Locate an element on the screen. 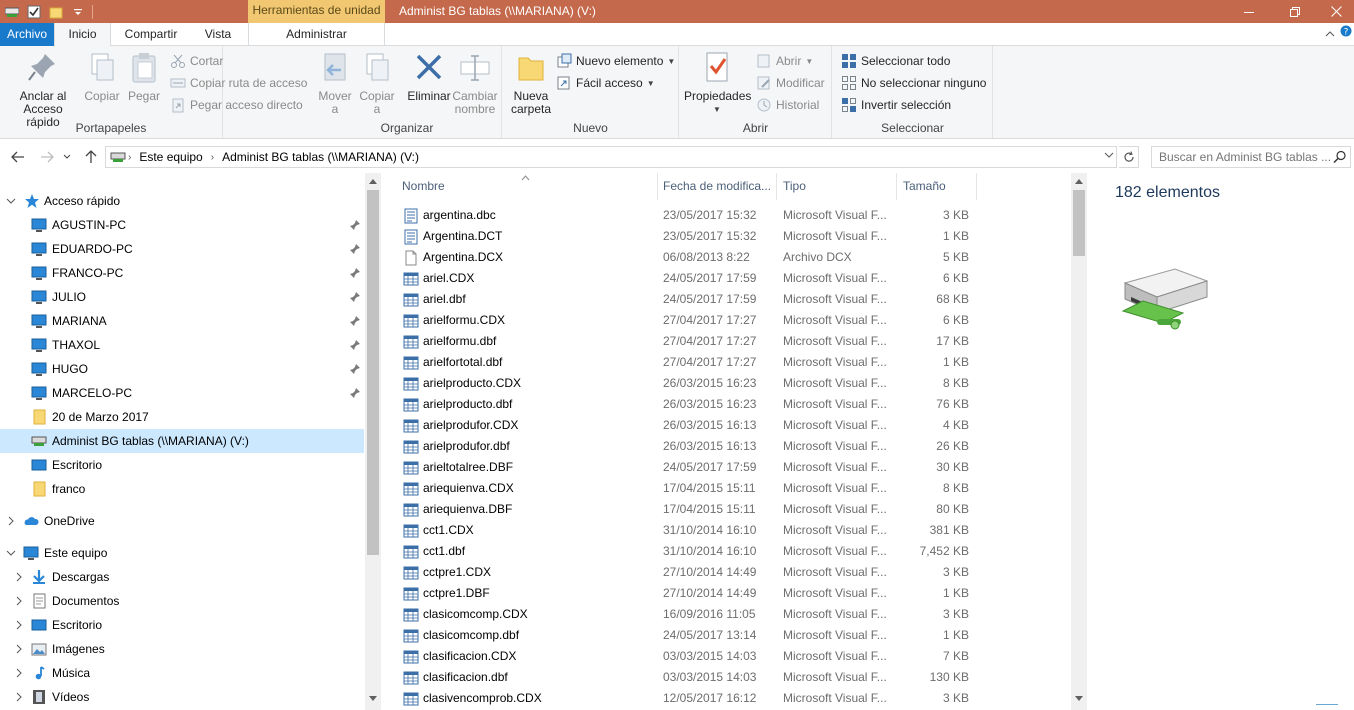 This screenshot has height=710, width=1354. select-none-button: No seleccionar ninguno is located at coordinates (913, 83).